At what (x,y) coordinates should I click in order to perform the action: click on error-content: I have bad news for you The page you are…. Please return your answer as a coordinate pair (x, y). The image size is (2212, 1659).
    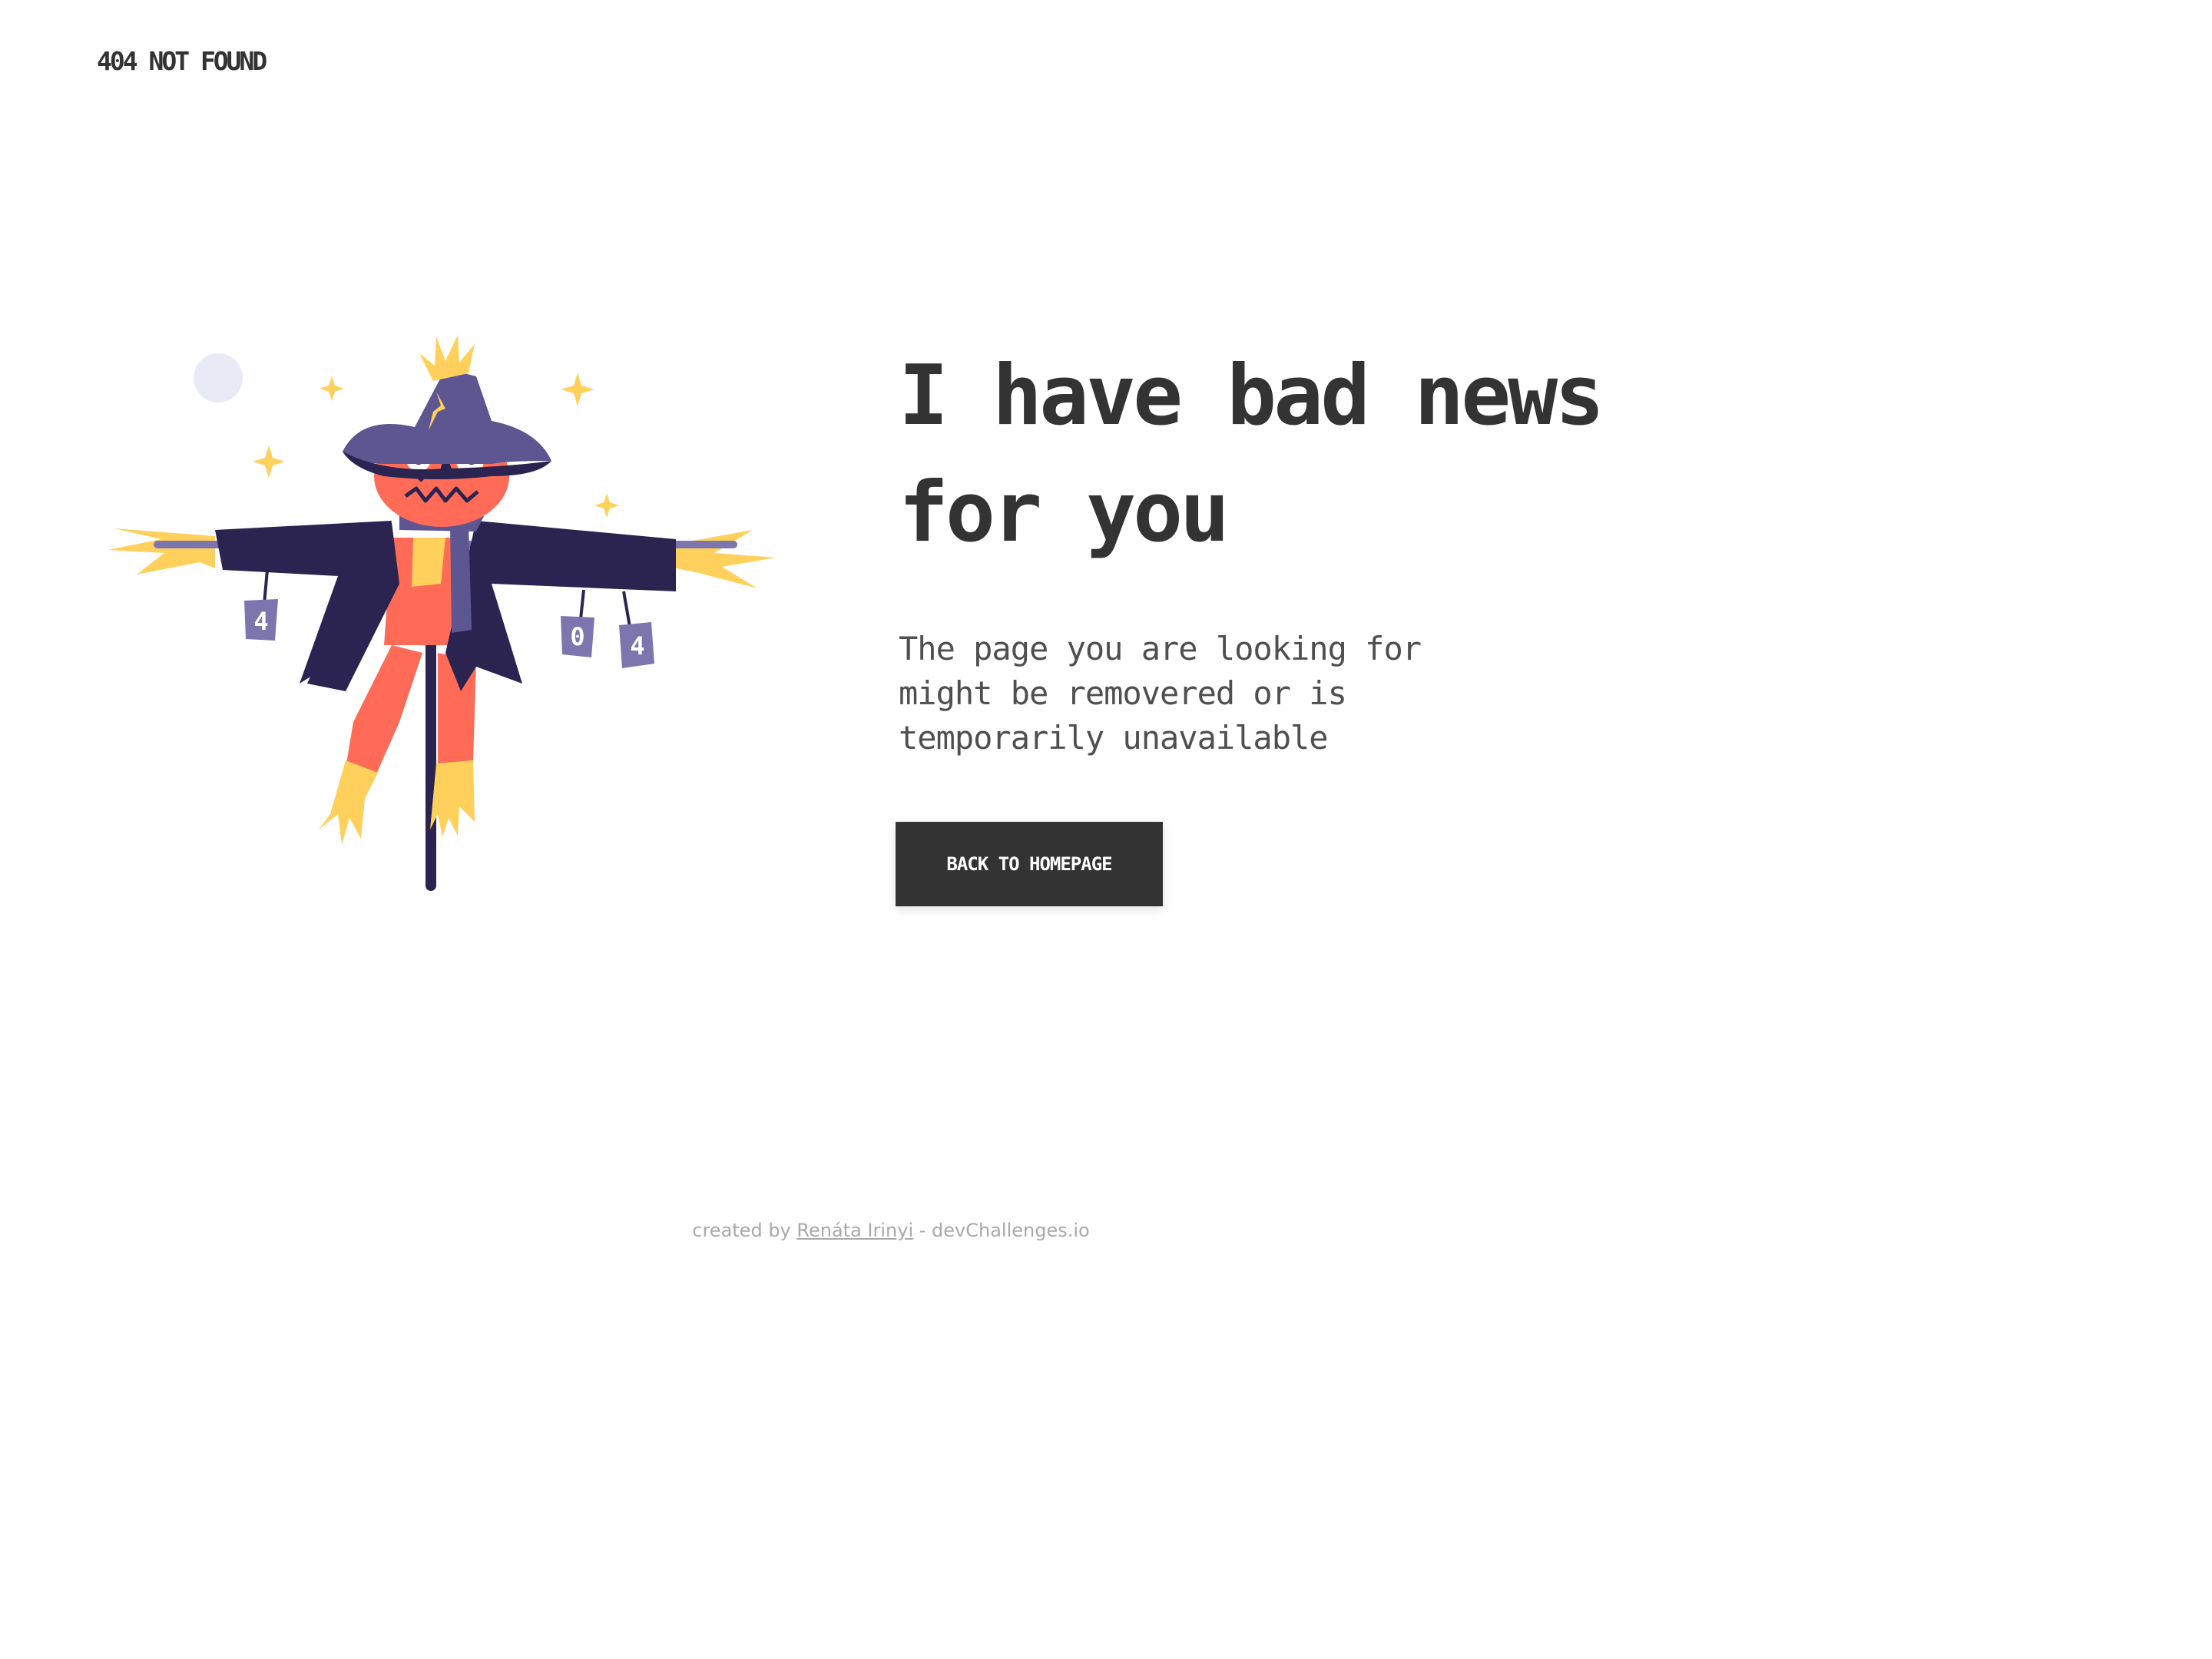
    Looking at the image, I should click on (1360, 549).